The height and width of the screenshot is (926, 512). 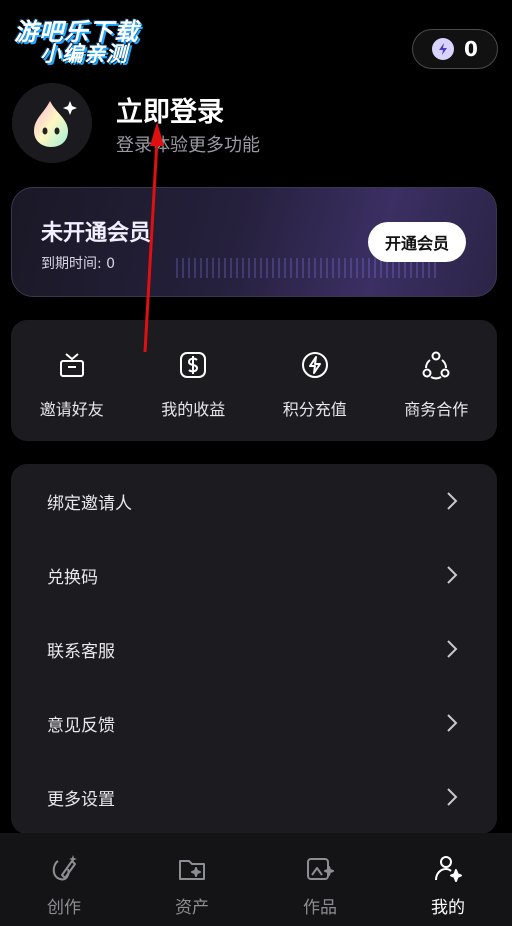 I want to click on bottom-tab-bar: 创作 资产 作品 我的, so click(x=256, y=879).